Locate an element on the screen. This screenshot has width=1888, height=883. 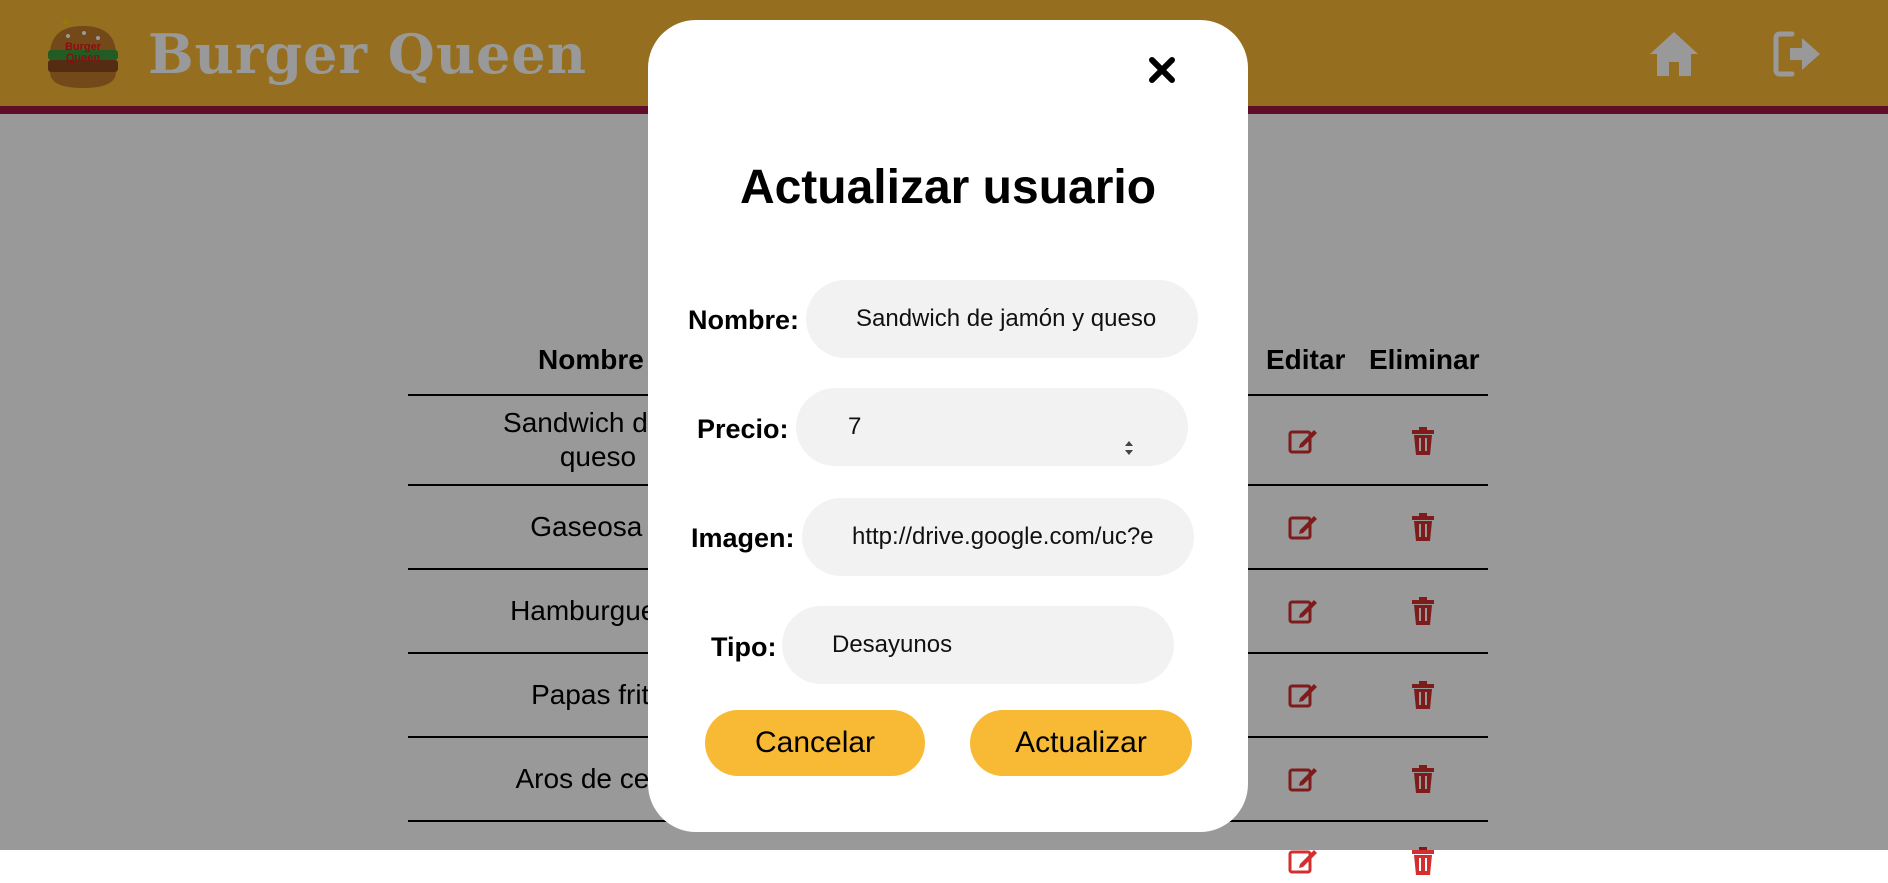
image-url-input: http://drive.google.com/uc?e is located at coordinates (998, 537).